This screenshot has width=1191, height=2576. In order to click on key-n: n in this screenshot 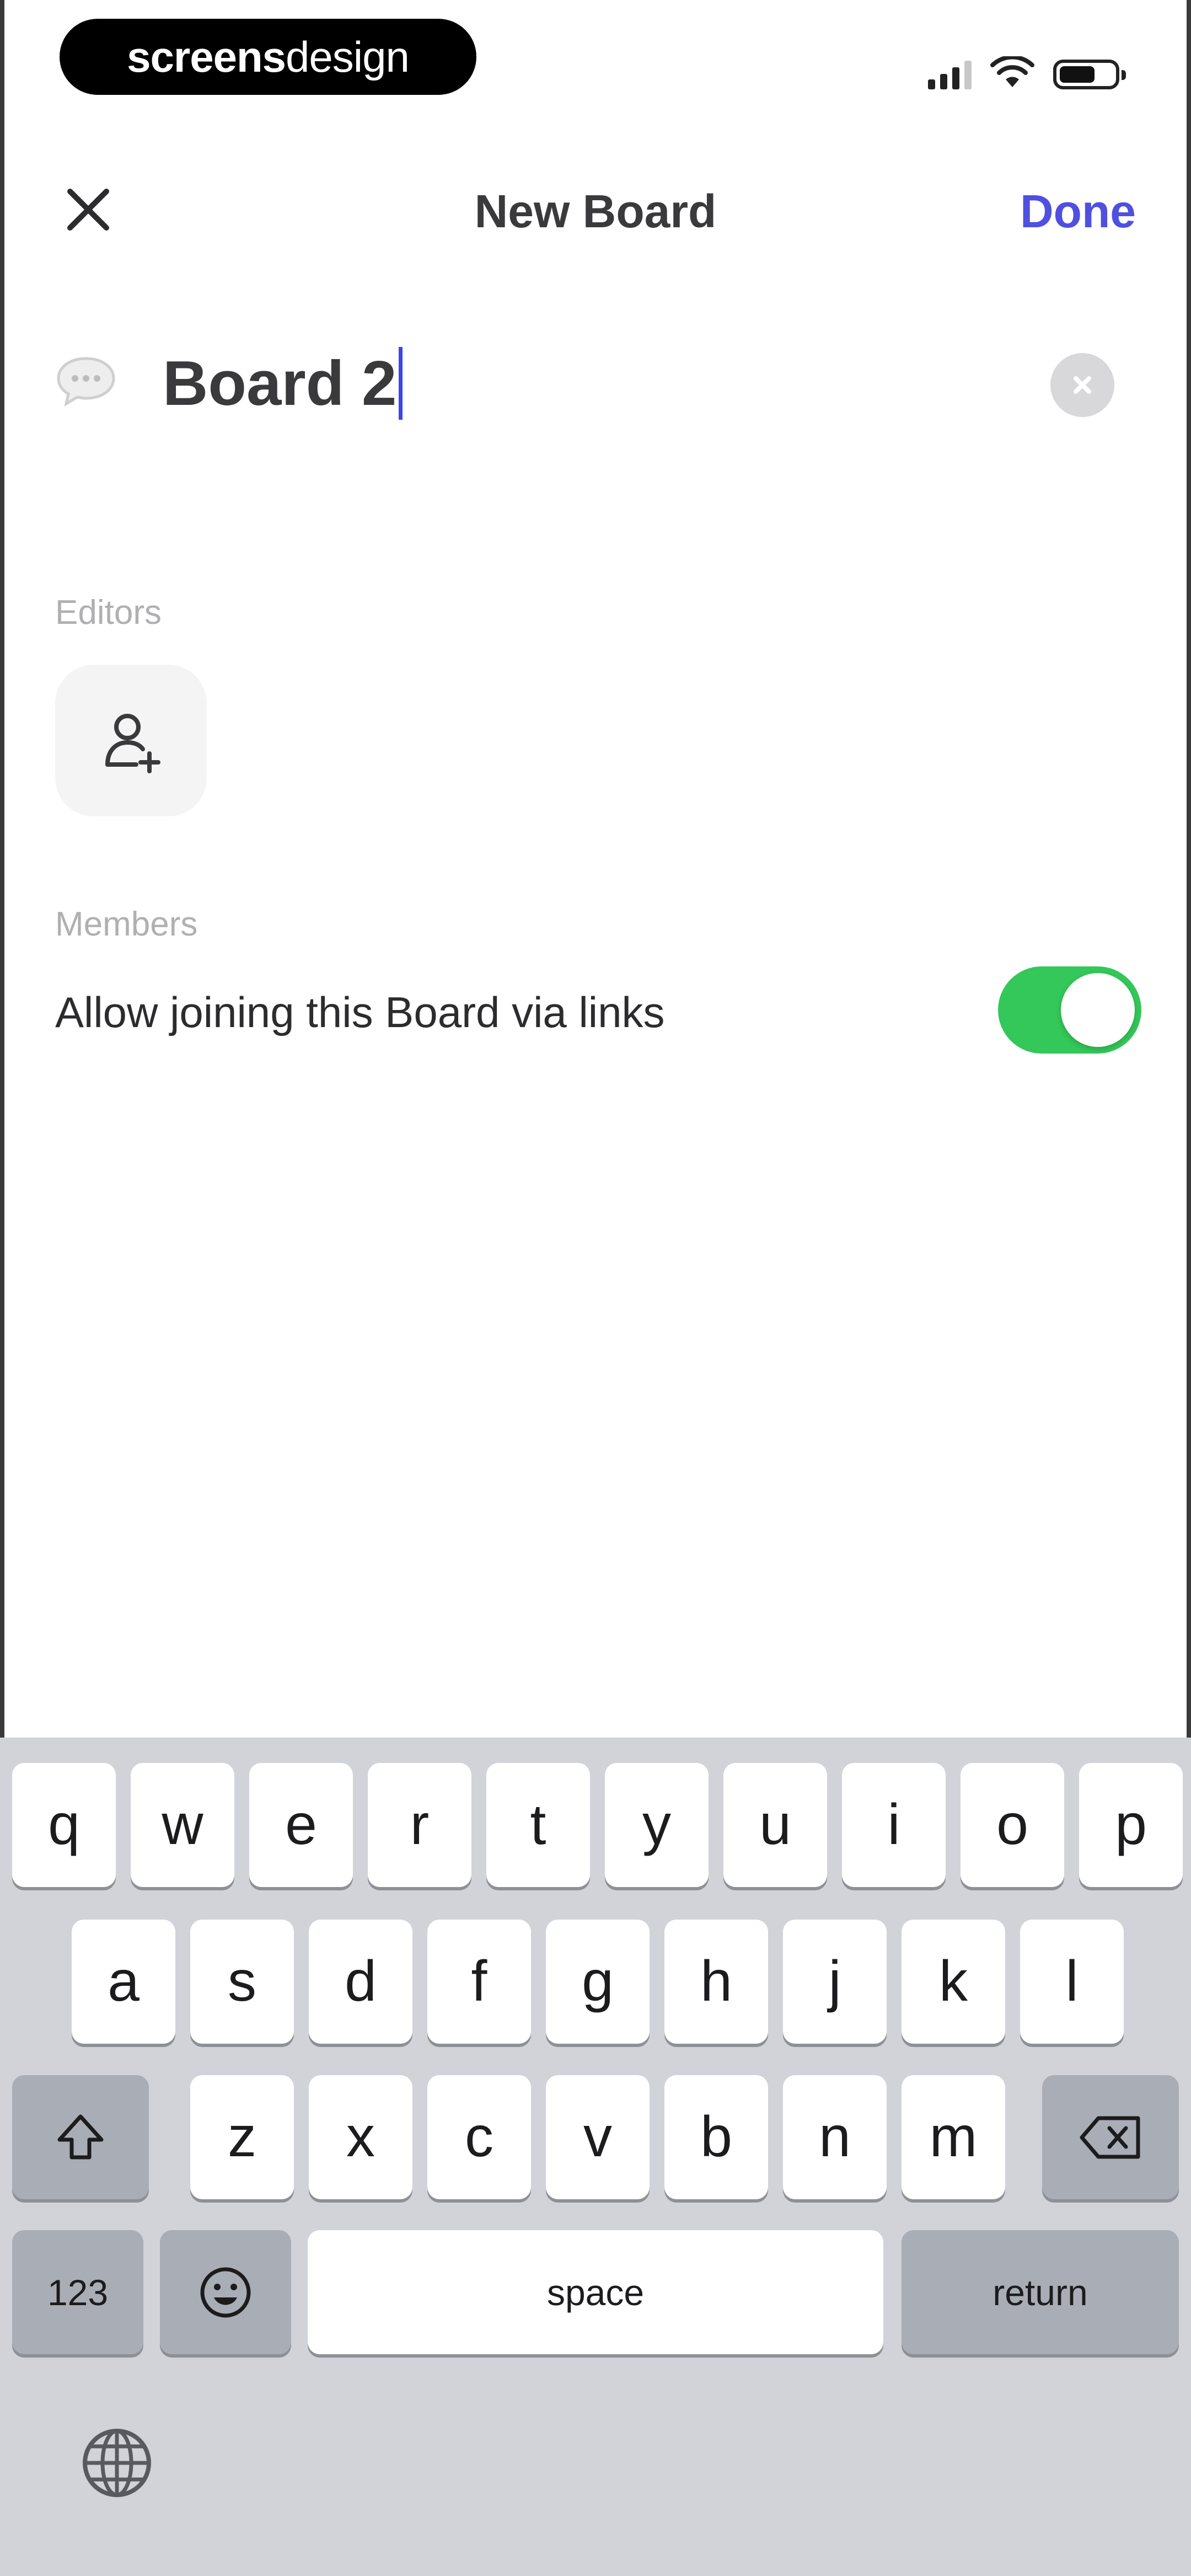, I will do `click(835, 2137)`.